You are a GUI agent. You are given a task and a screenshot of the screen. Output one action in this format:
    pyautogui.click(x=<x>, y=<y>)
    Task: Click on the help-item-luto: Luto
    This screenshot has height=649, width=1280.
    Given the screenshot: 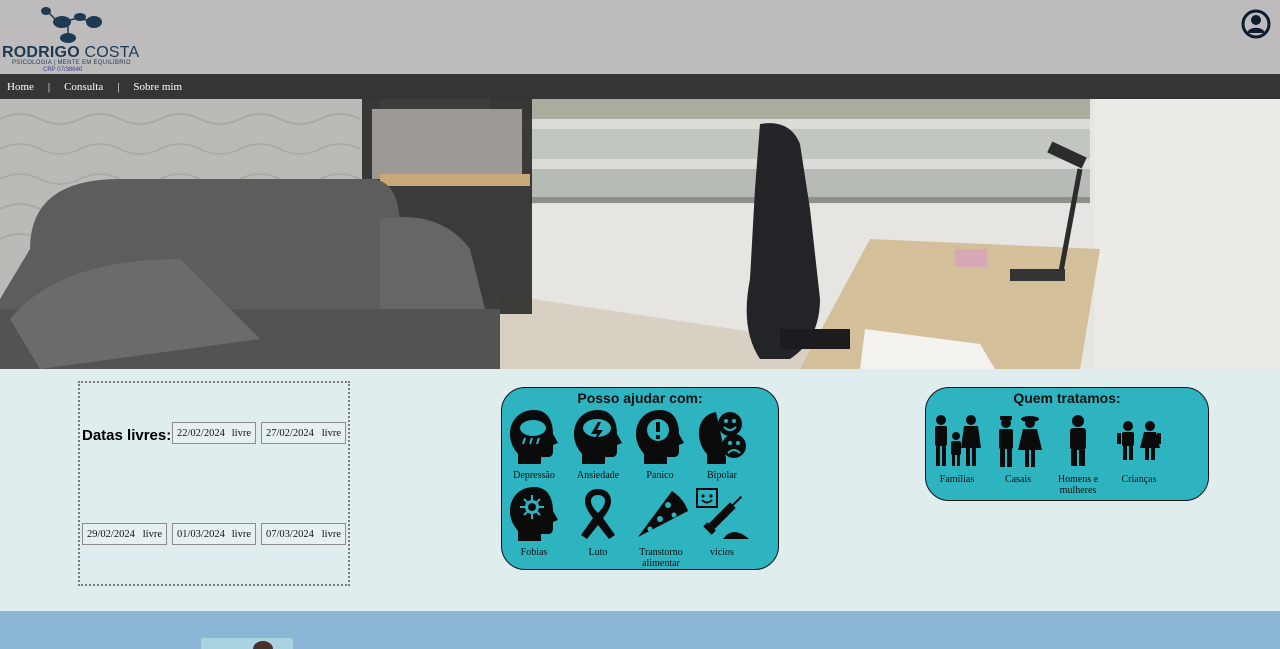 What is the action you would take?
    pyautogui.click(x=598, y=521)
    